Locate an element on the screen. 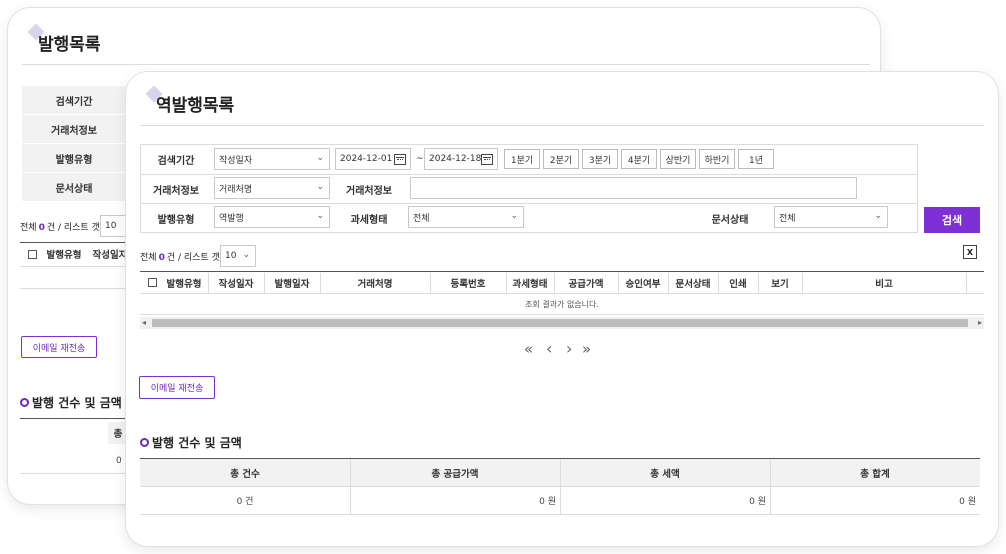  pager-prev-icon: ‹ is located at coordinates (549, 348).